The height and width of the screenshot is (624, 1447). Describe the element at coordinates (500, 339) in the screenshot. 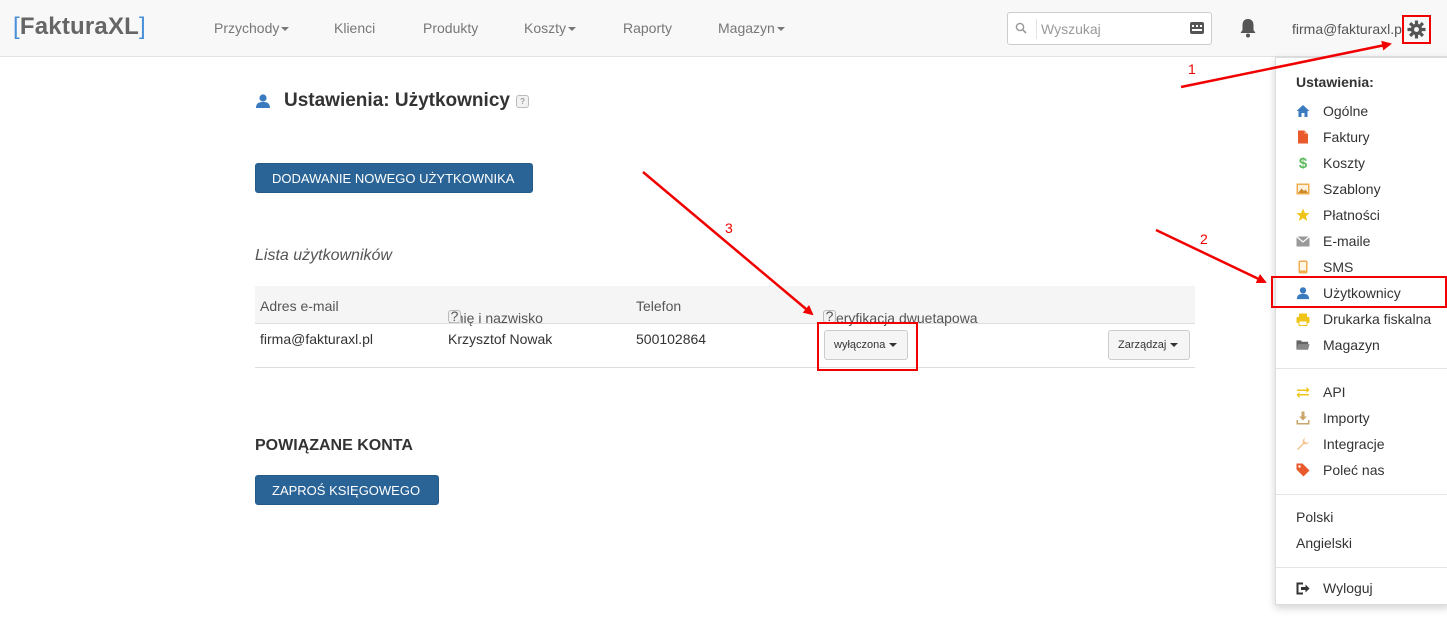

I see `cell-name: Krzysztof Nowak` at that location.